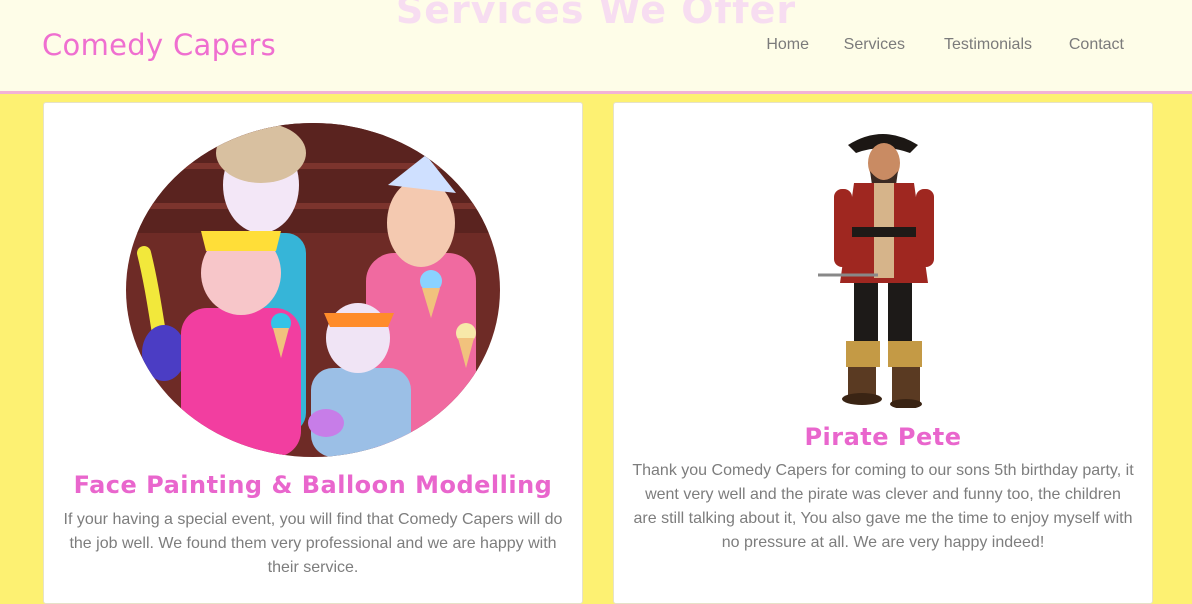 The width and height of the screenshot is (1192, 604). What do you see at coordinates (874, 45) in the screenshot?
I see `nav-services: Services` at bounding box center [874, 45].